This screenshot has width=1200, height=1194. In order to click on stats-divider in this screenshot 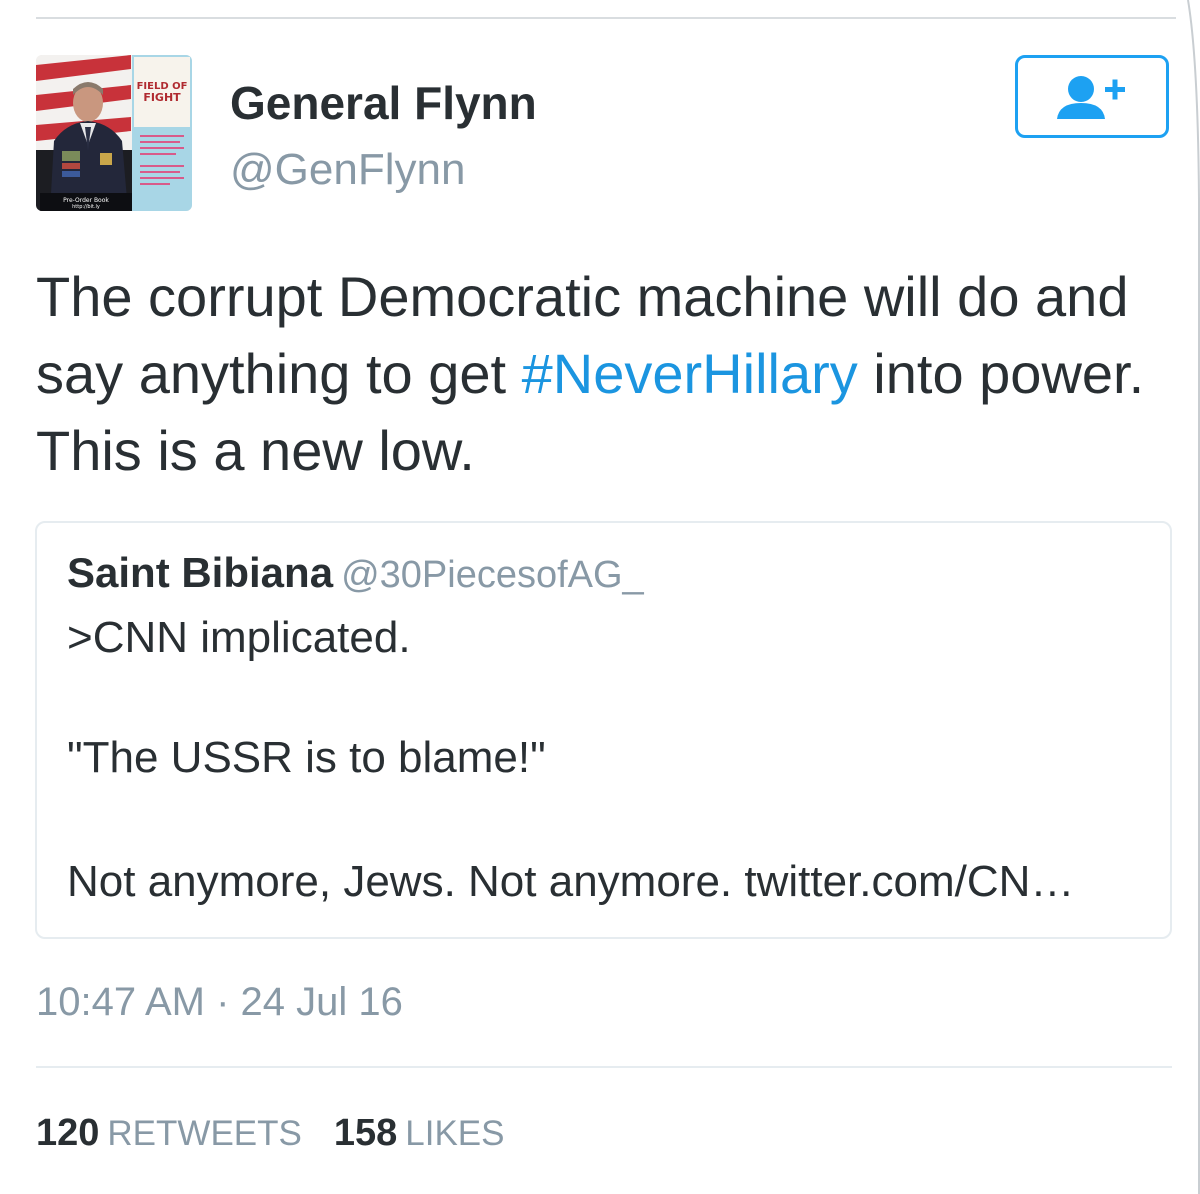, I will do `click(604, 1067)`.